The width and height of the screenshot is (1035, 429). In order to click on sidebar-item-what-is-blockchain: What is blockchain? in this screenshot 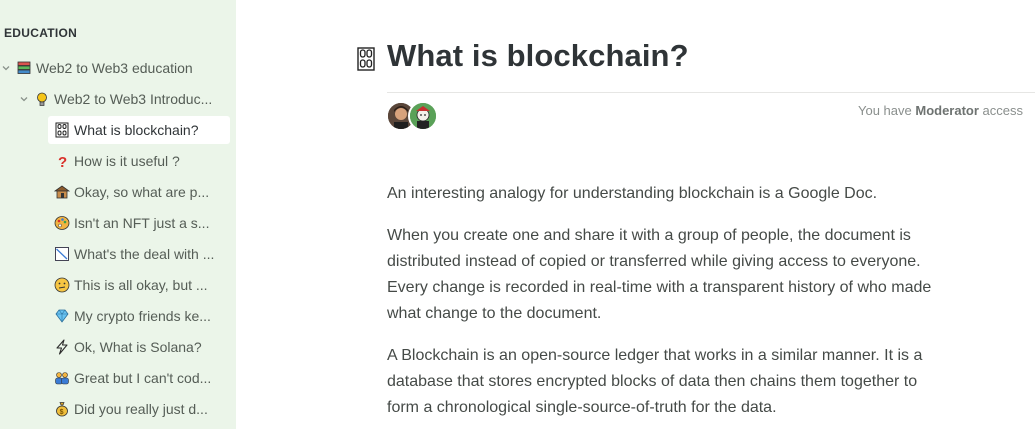, I will do `click(139, 130)`.